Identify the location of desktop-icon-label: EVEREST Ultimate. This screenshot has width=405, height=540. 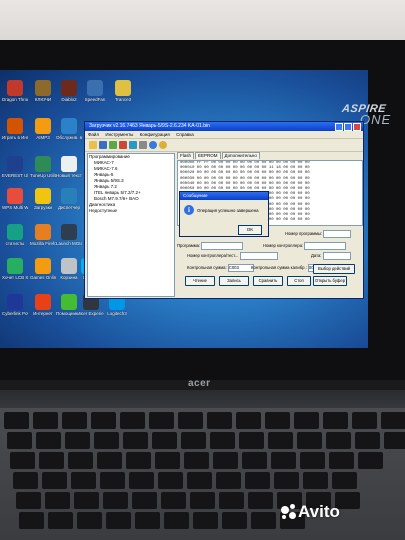
(15, 175).